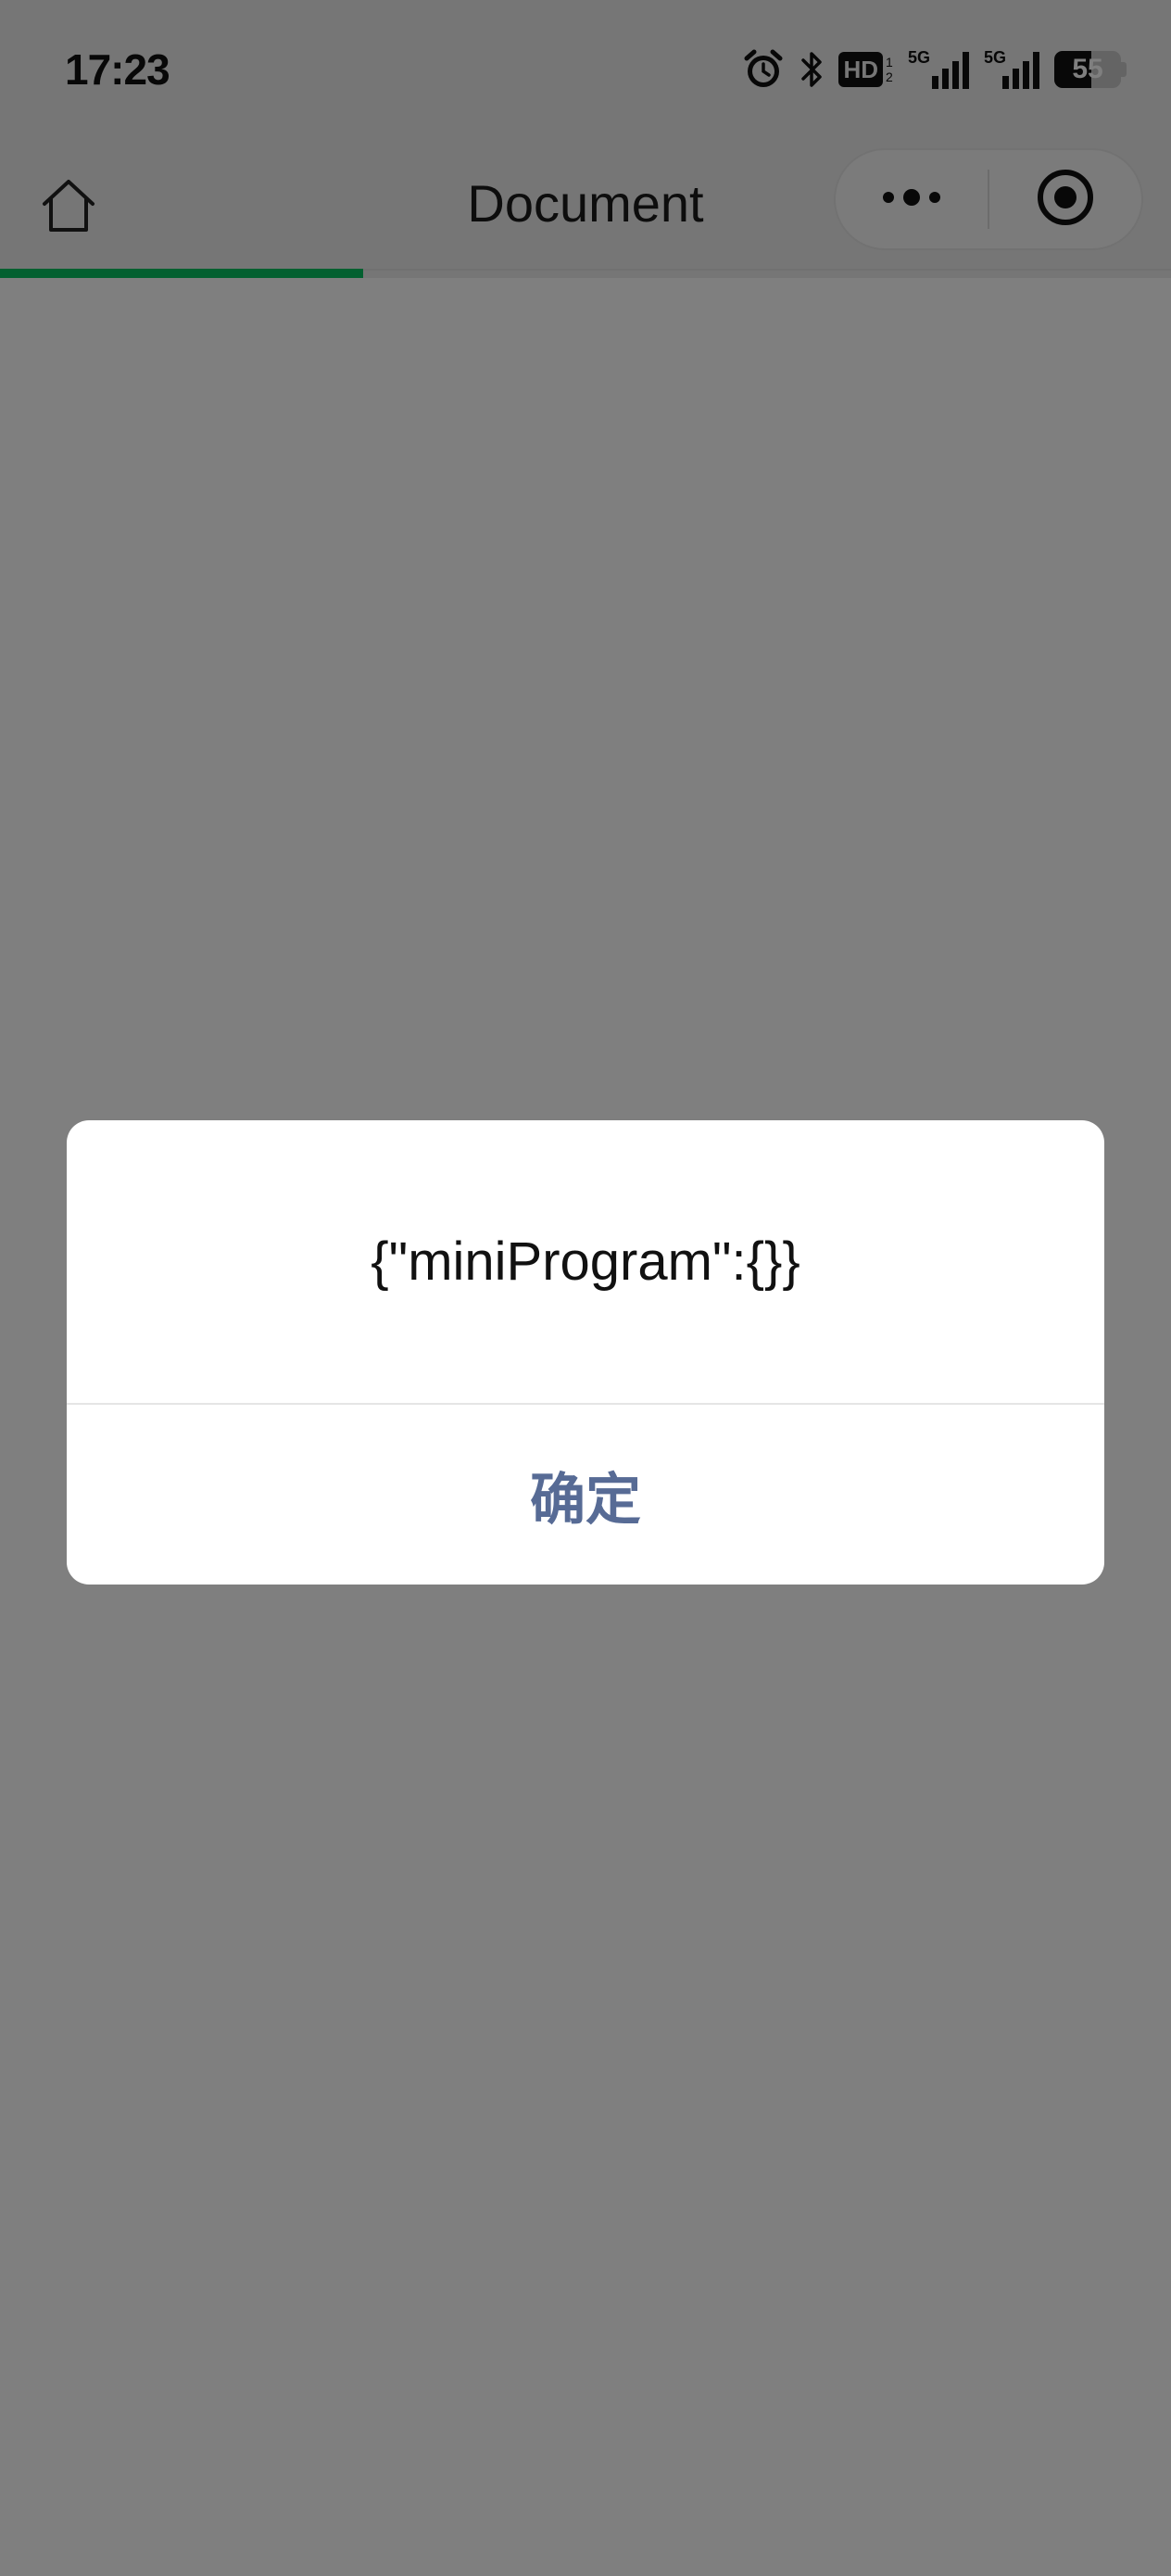  Describe the element at coordinates (585, 1261) in the screenshot. I see `modal-content: {"miniProgram":{}}` at that location.